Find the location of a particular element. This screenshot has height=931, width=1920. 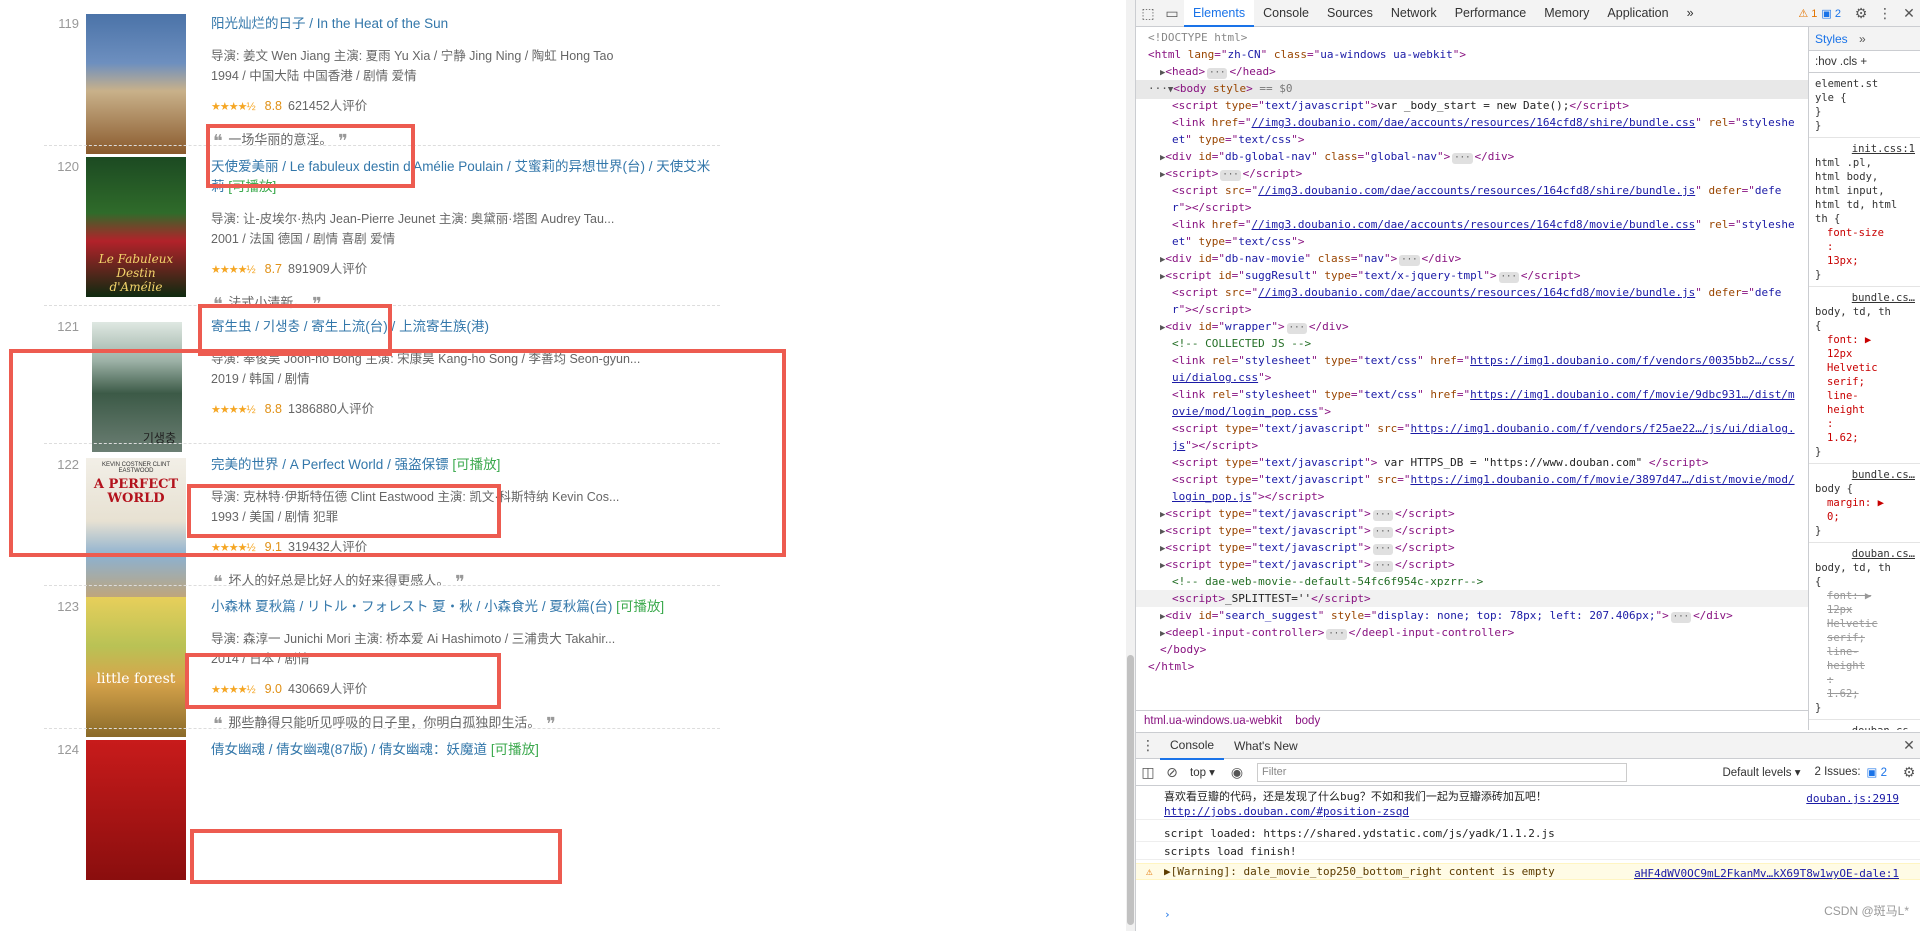

movie-poster: Le Fabuleux Destin d'Amélie is located at coordinates (136, 227).